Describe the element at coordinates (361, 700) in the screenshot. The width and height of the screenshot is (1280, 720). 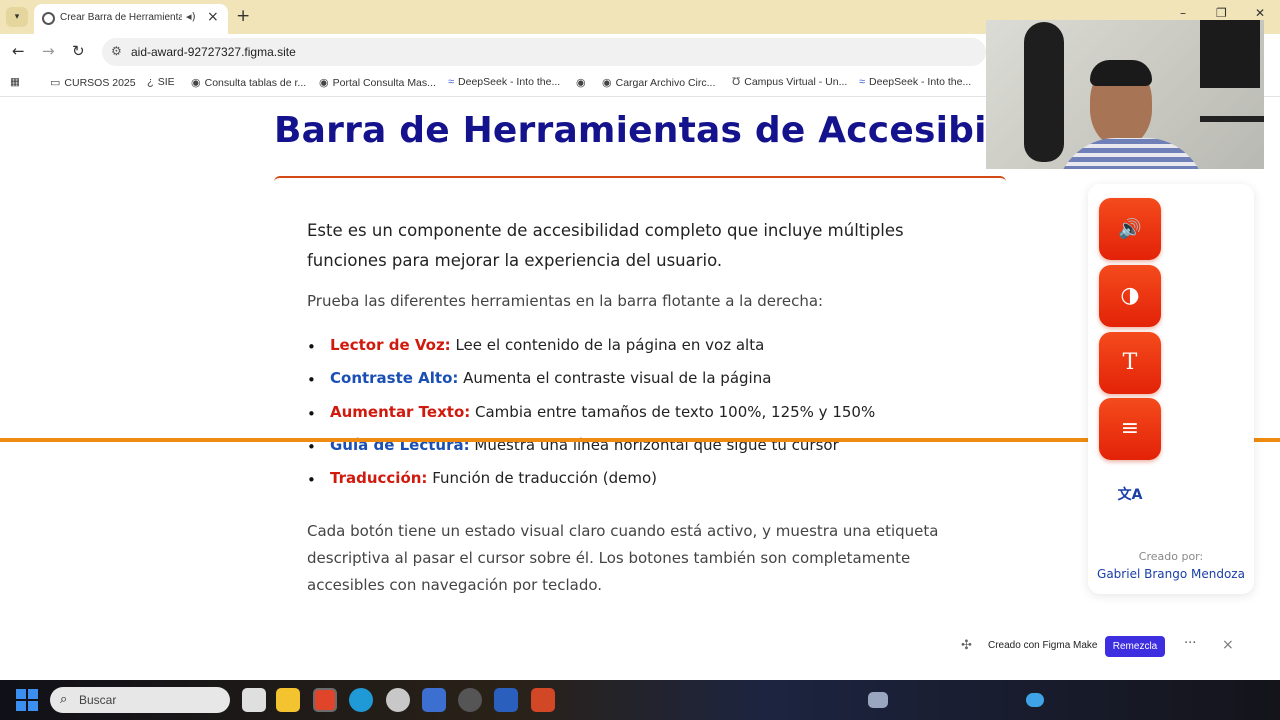
I see `edge-icon` at that location.